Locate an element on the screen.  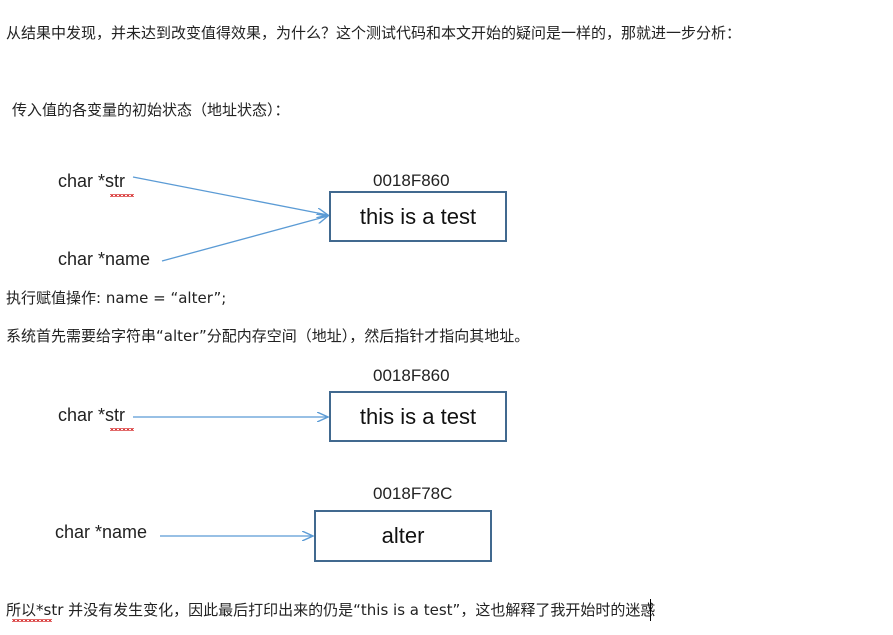
text-cursor is located at coordinates (650, 610).